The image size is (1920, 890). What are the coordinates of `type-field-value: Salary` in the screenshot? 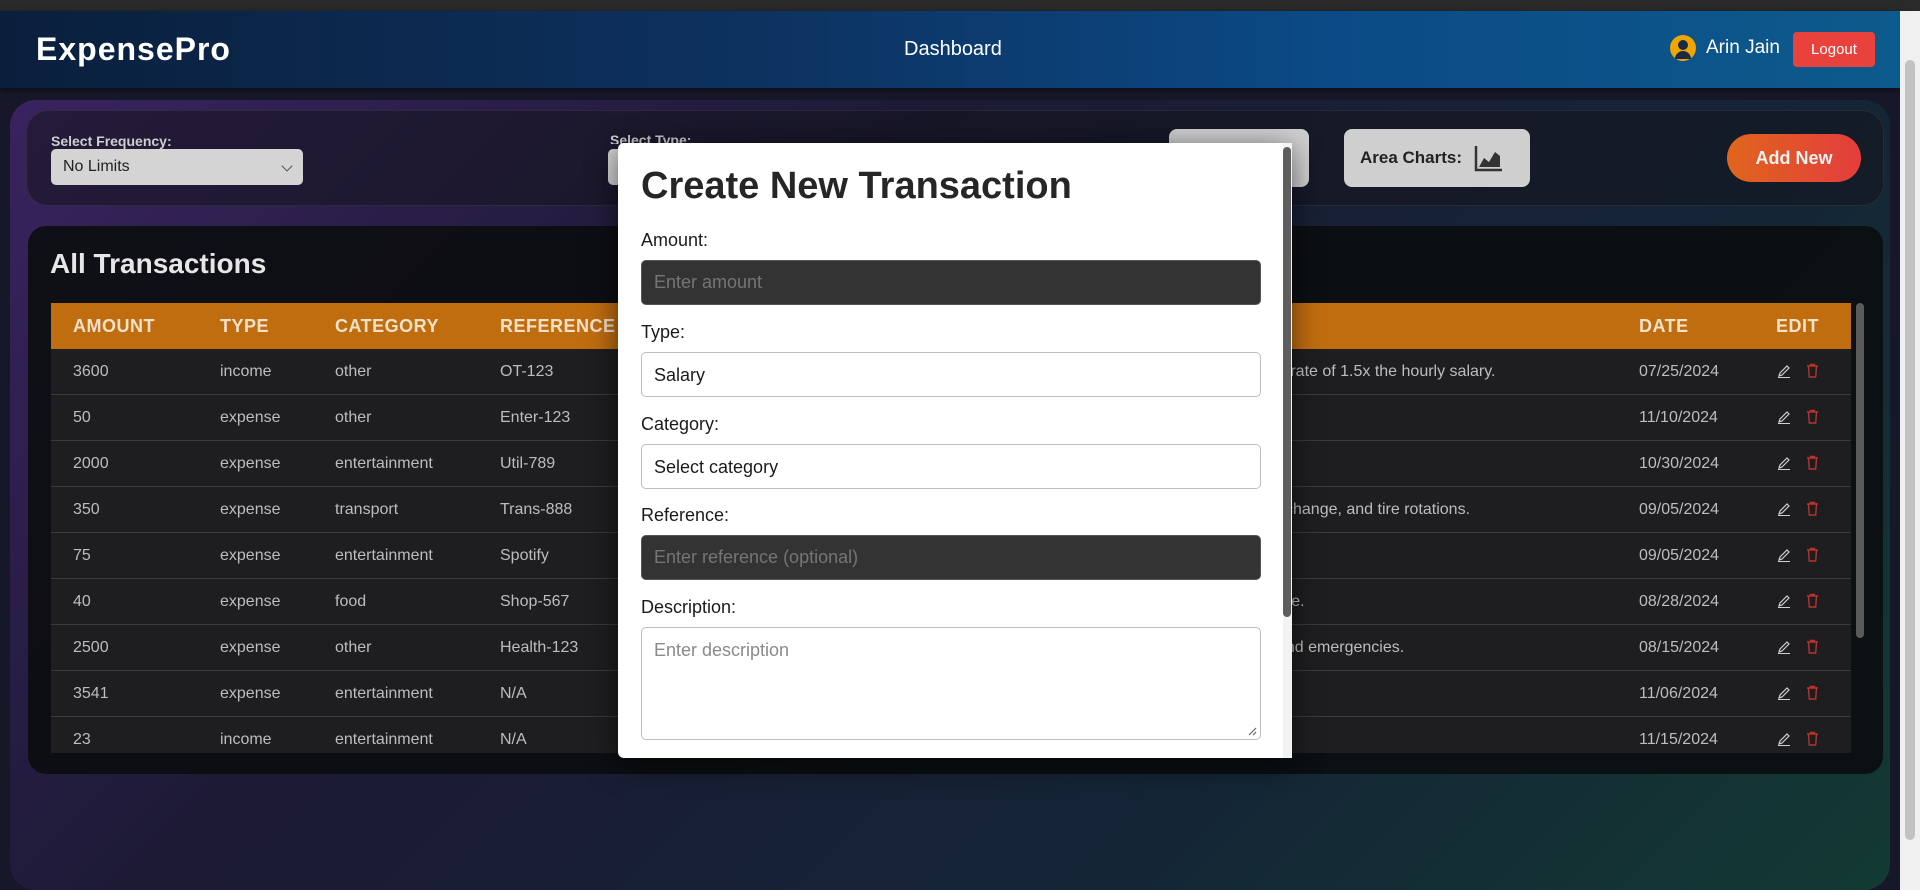 It's located at (680, 375).